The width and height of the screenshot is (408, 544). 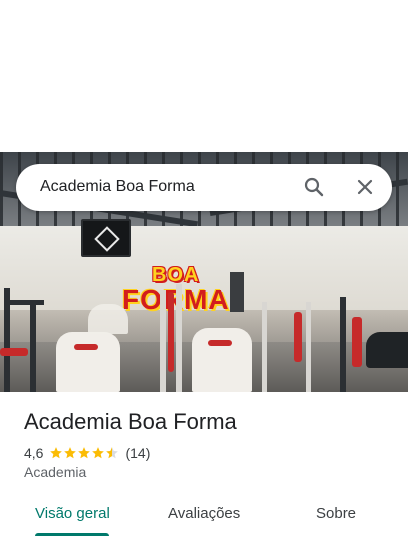 I want to click on search-bar: Academia Boa Forma, so click(x=204, y=187).